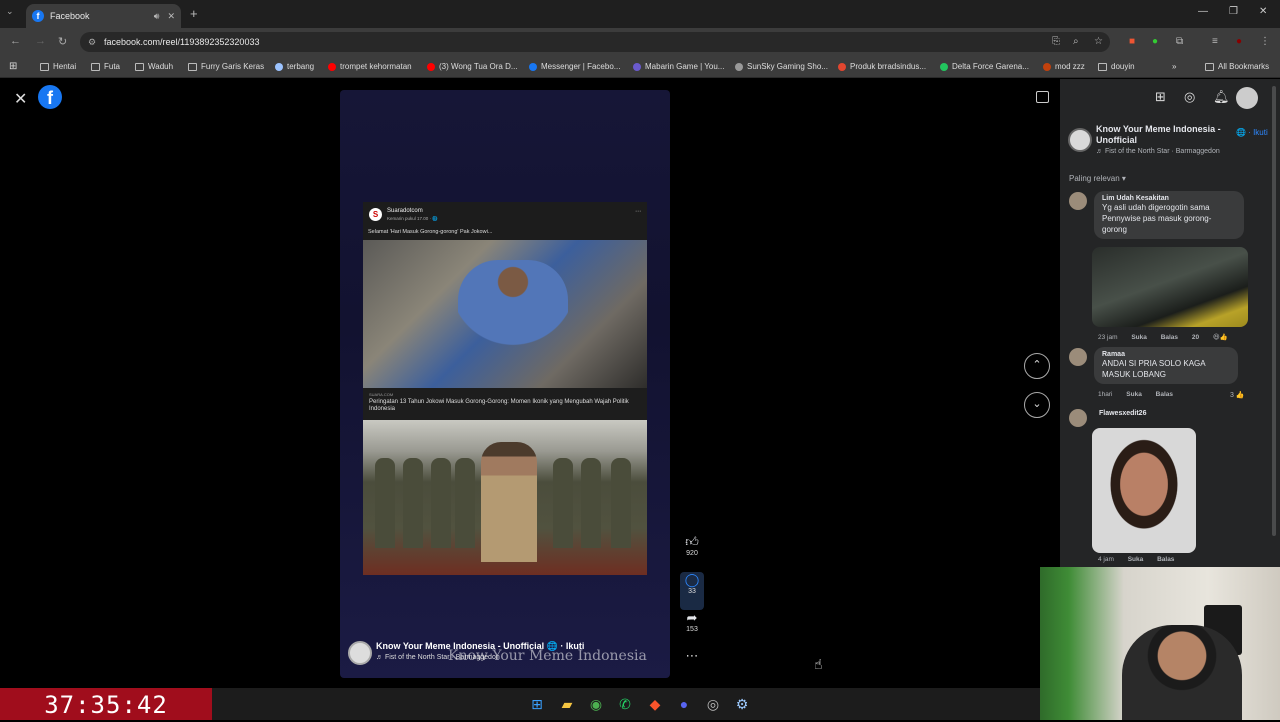 The height and width of the screenshot is (722, 1280). I want to click on tab-facebook: f Facebook 🔊︎ ✕, so click(103, 16).